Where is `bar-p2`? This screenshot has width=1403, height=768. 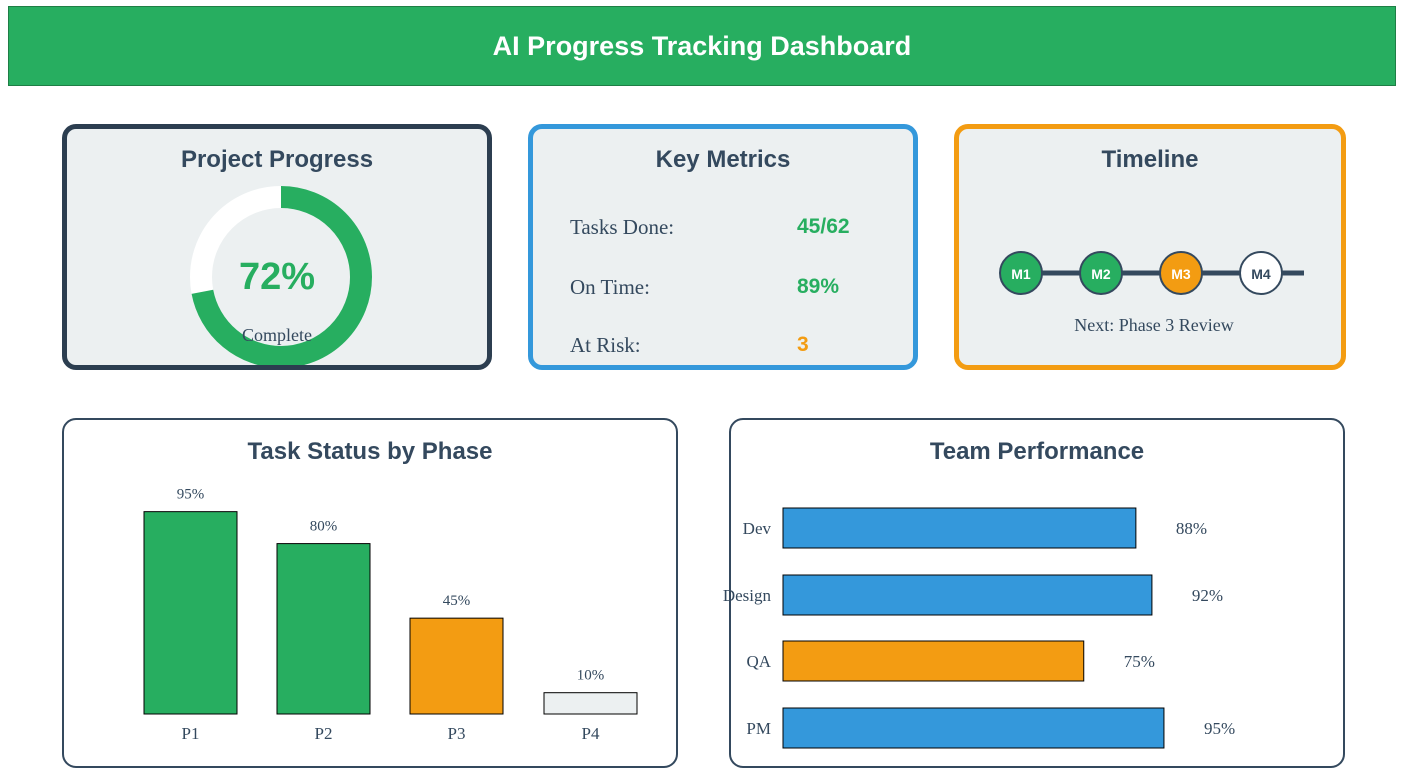 bar-p2 is located at coordinates (323, 629).